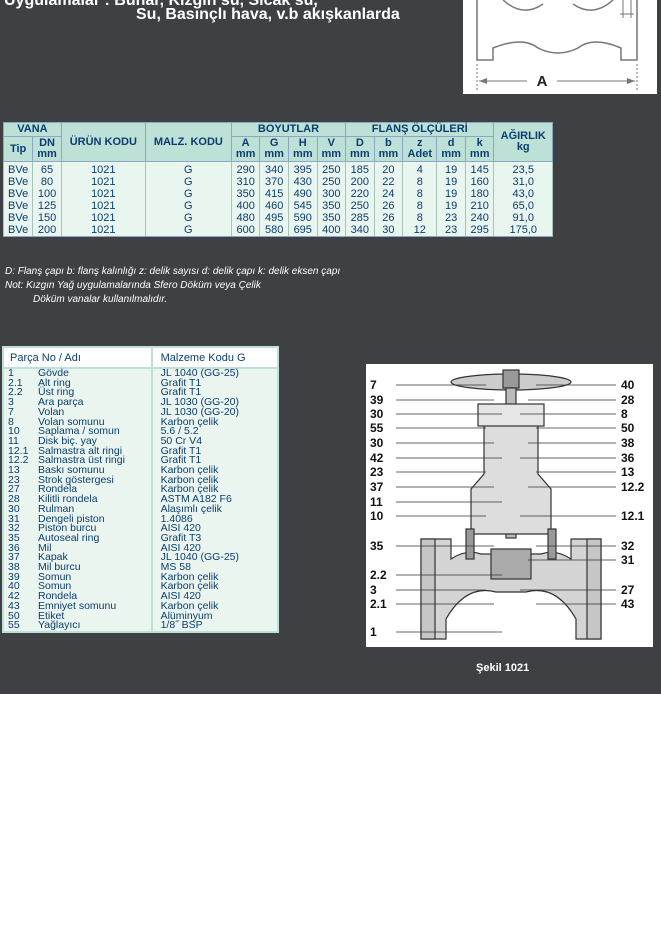 Image resolution: width=661 pixels, height=938 pixels. What do you see at coordinates (360, 230) in the screenshot?
I see `spec-cell: 340` at bounding box center [360, 230].